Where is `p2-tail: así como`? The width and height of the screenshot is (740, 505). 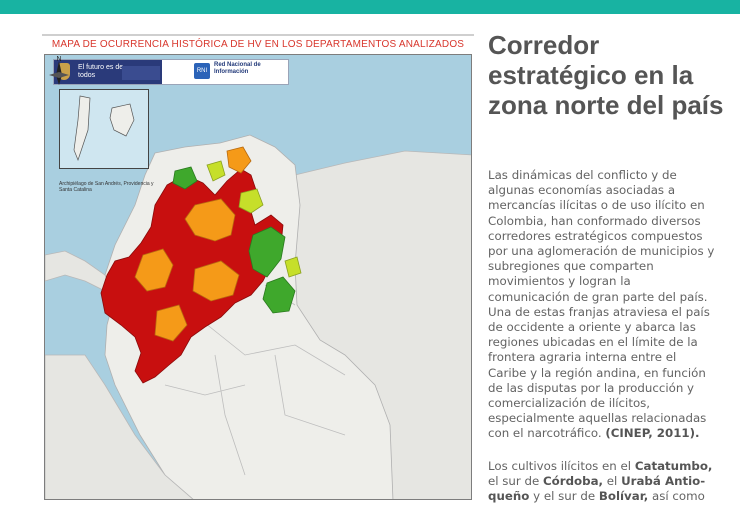
p2-tail: así como is located at coordinates (676, 496).